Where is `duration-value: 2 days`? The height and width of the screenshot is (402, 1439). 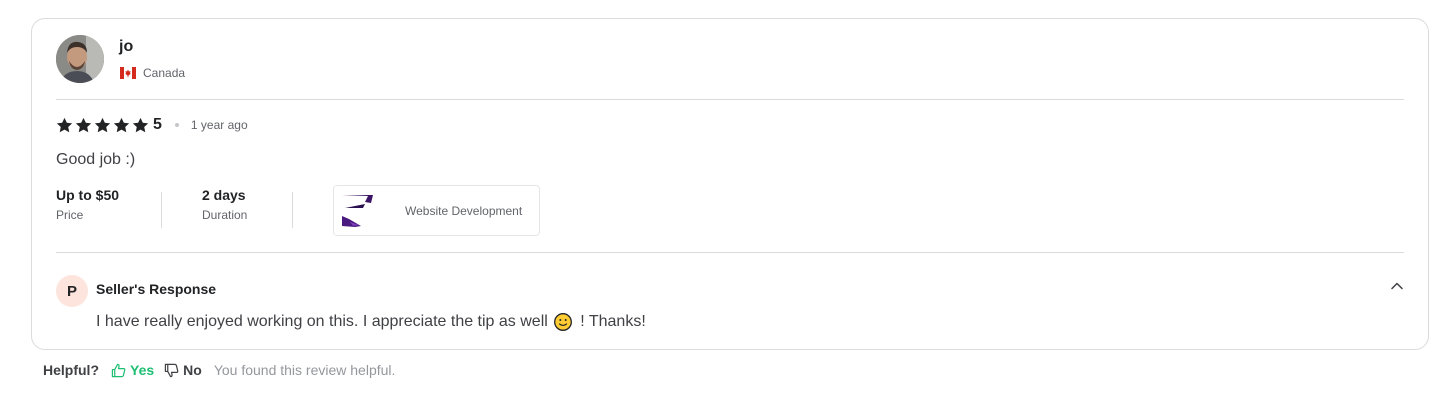
duration-value: 2 days is located at coordinates (224, 195).